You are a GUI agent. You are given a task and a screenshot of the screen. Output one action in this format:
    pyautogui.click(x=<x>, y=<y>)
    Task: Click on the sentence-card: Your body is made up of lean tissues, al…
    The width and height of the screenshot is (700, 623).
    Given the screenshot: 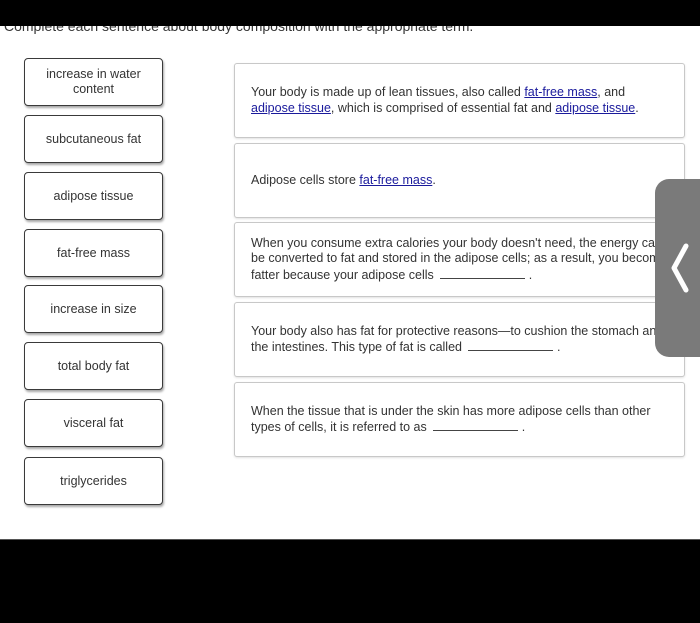 What is the action you would take?
    pyautogui.click(x=459, y=100)
    